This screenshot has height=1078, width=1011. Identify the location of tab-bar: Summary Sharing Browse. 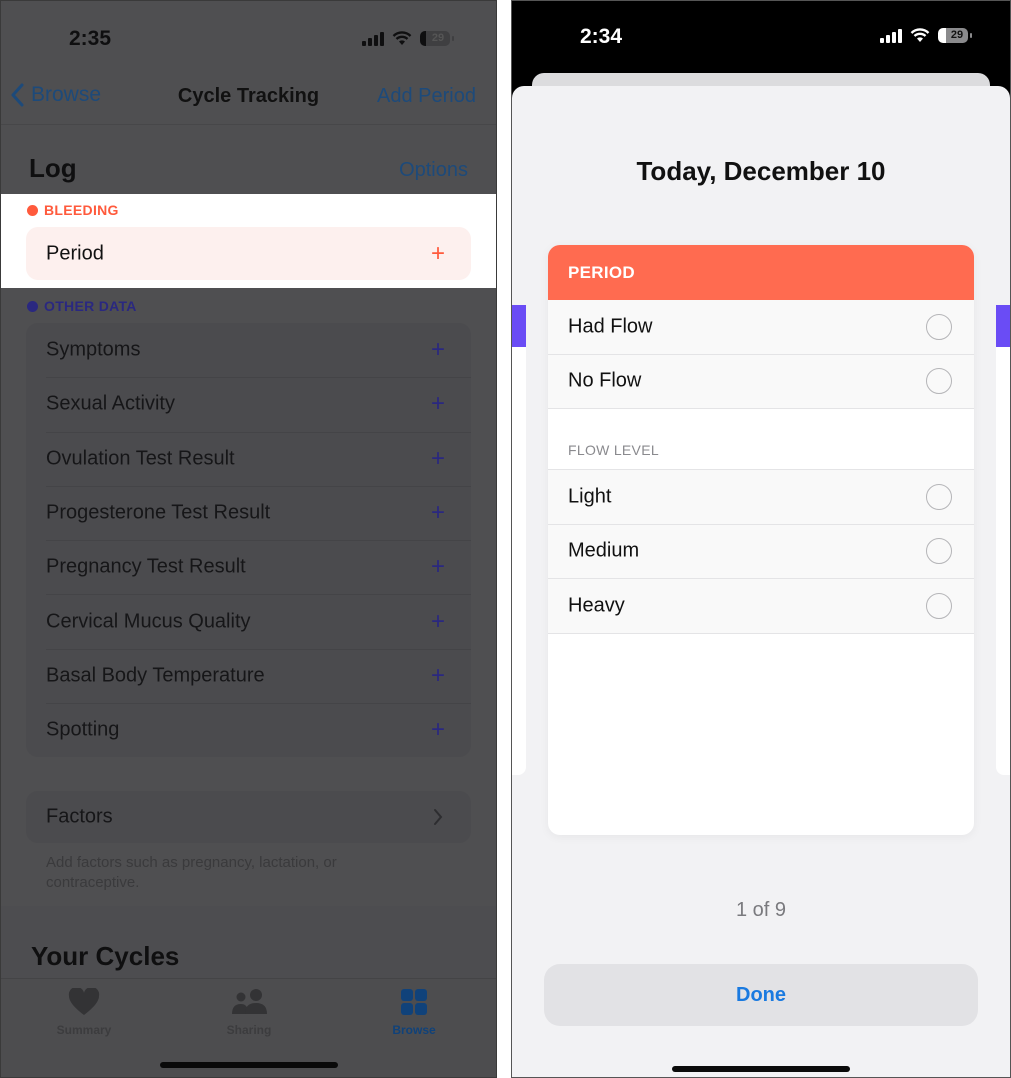
(248, 1027).